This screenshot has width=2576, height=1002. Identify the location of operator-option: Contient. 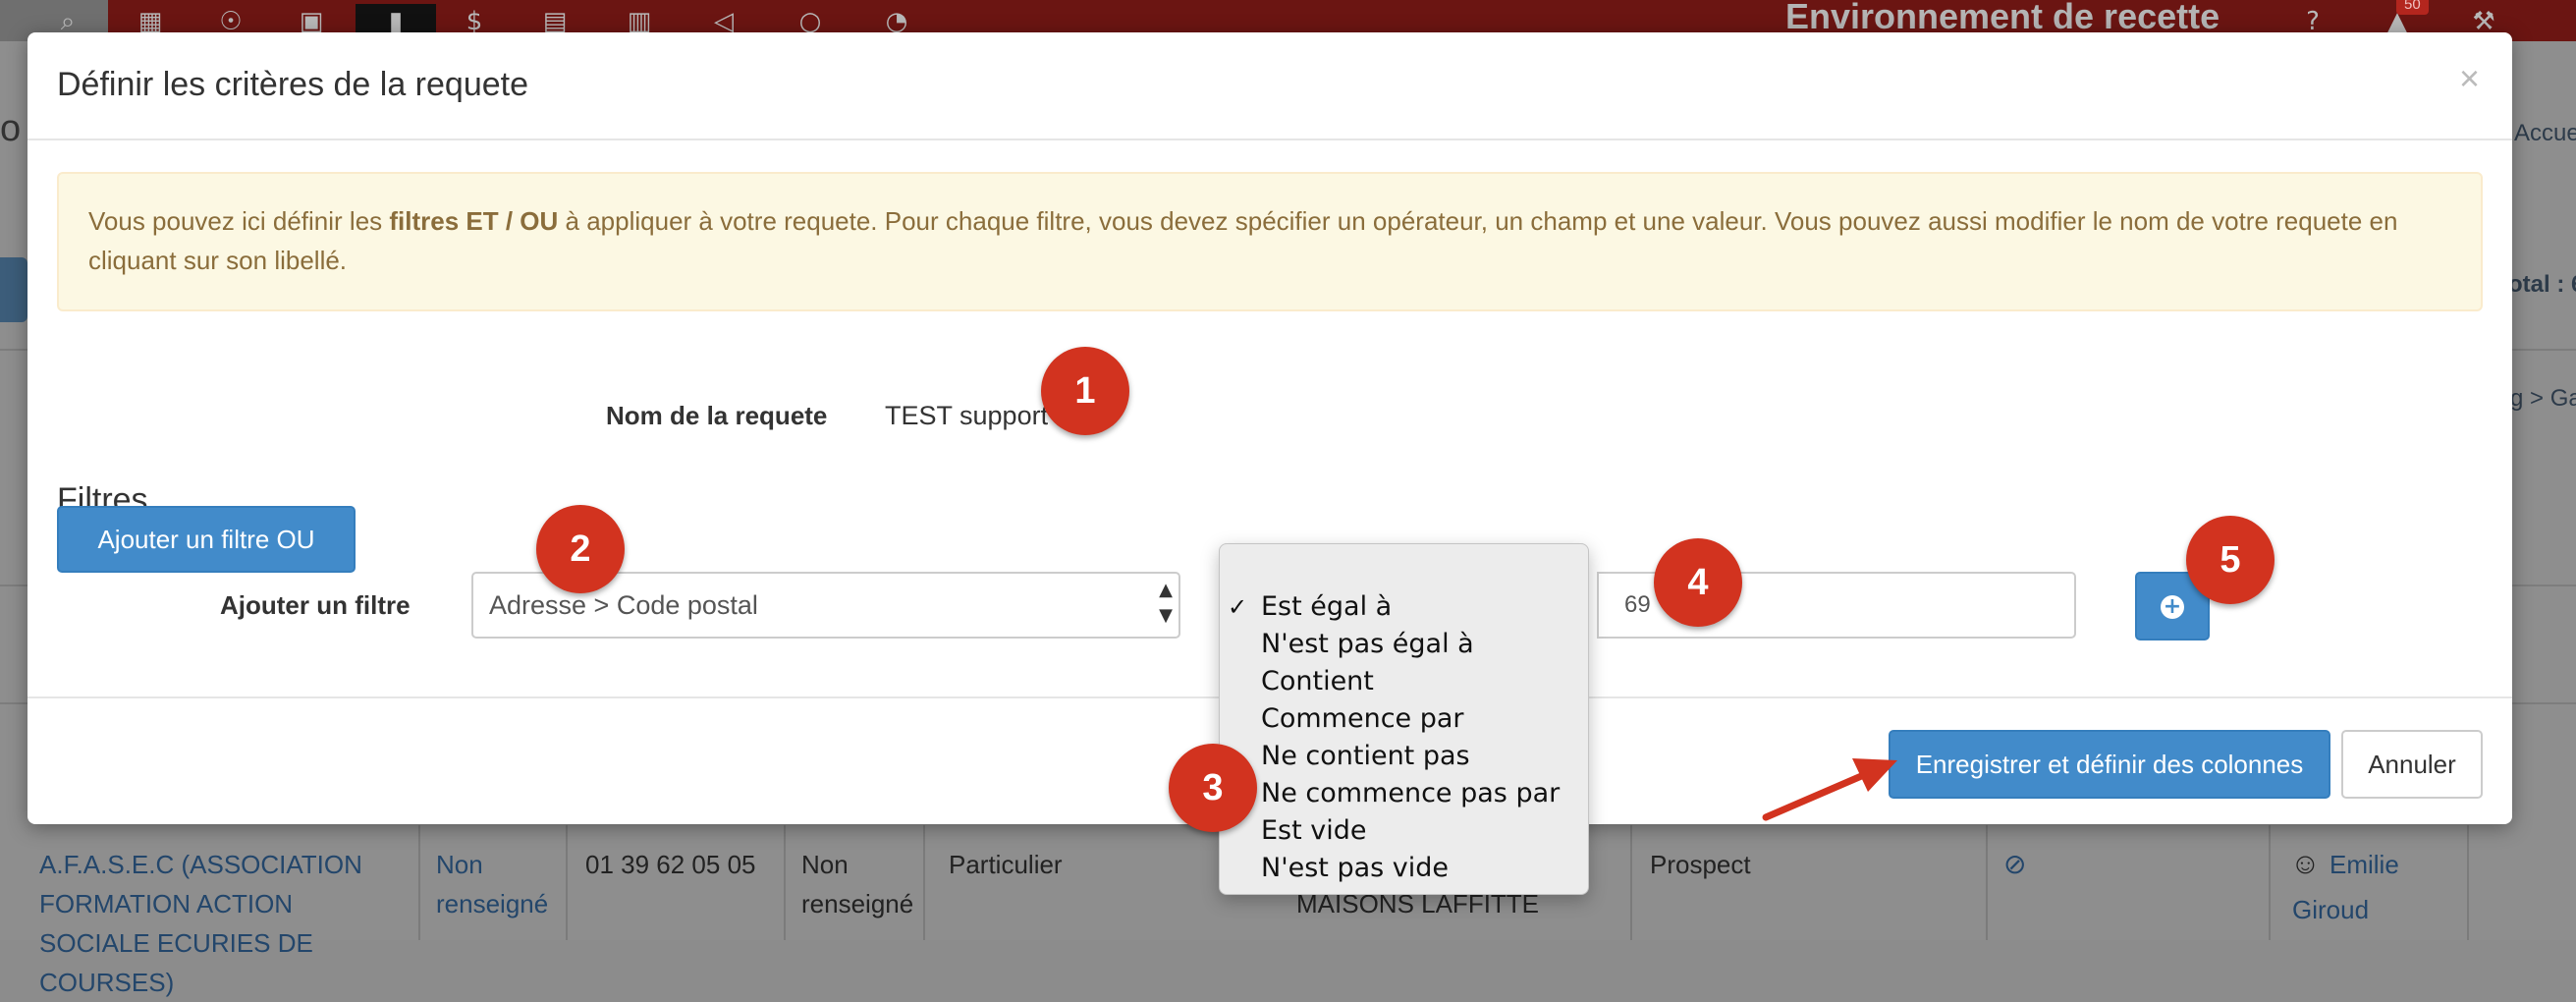
(1404, 681).